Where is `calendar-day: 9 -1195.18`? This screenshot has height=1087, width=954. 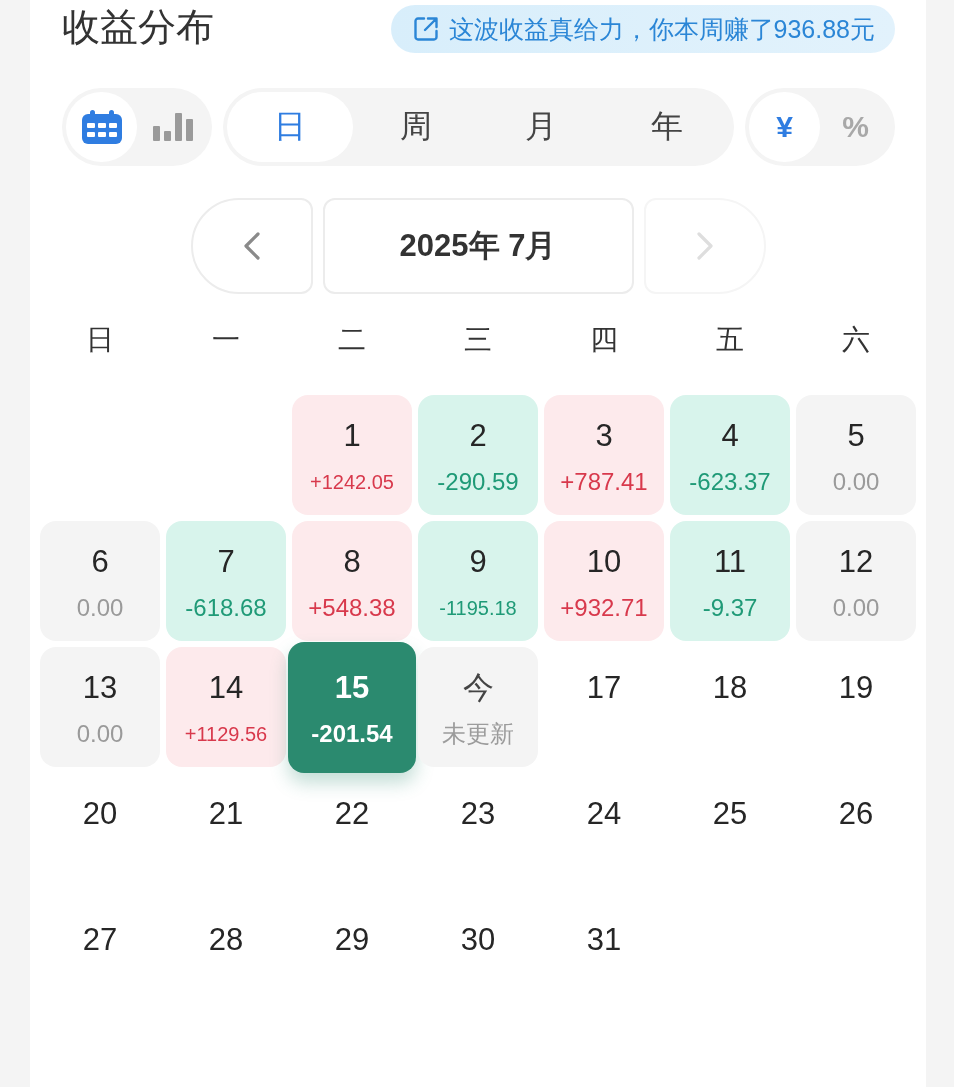
calendar-day: 9 -1195.18 is located at coordinates (478, 581).